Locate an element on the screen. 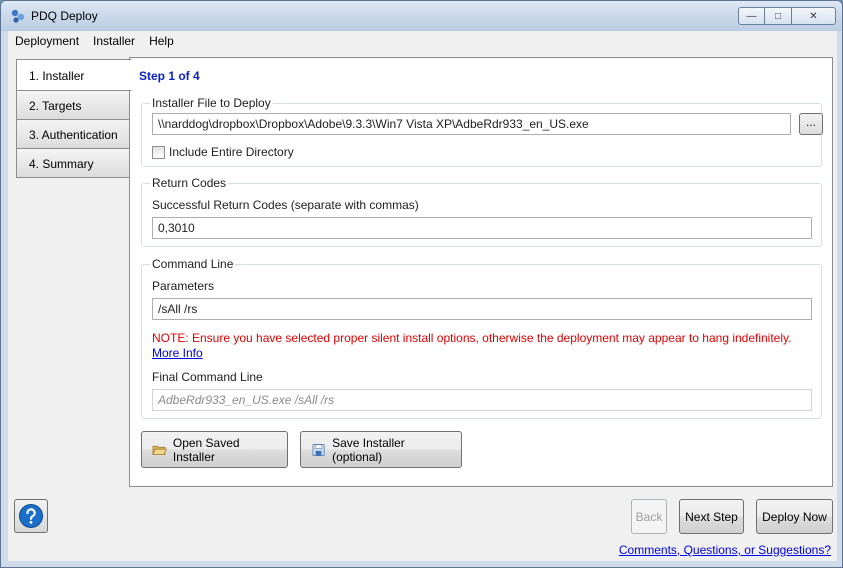  minimize-button: — is located at coordinates (751, 16).